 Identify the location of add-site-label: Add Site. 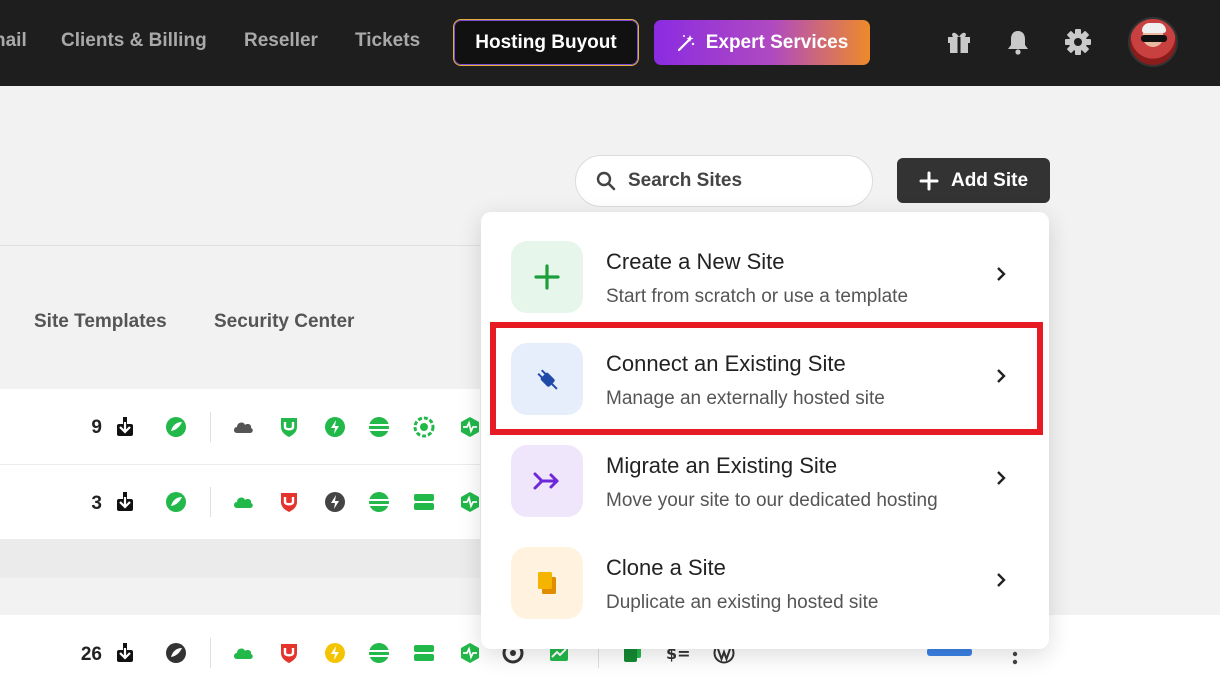
(989, 180).